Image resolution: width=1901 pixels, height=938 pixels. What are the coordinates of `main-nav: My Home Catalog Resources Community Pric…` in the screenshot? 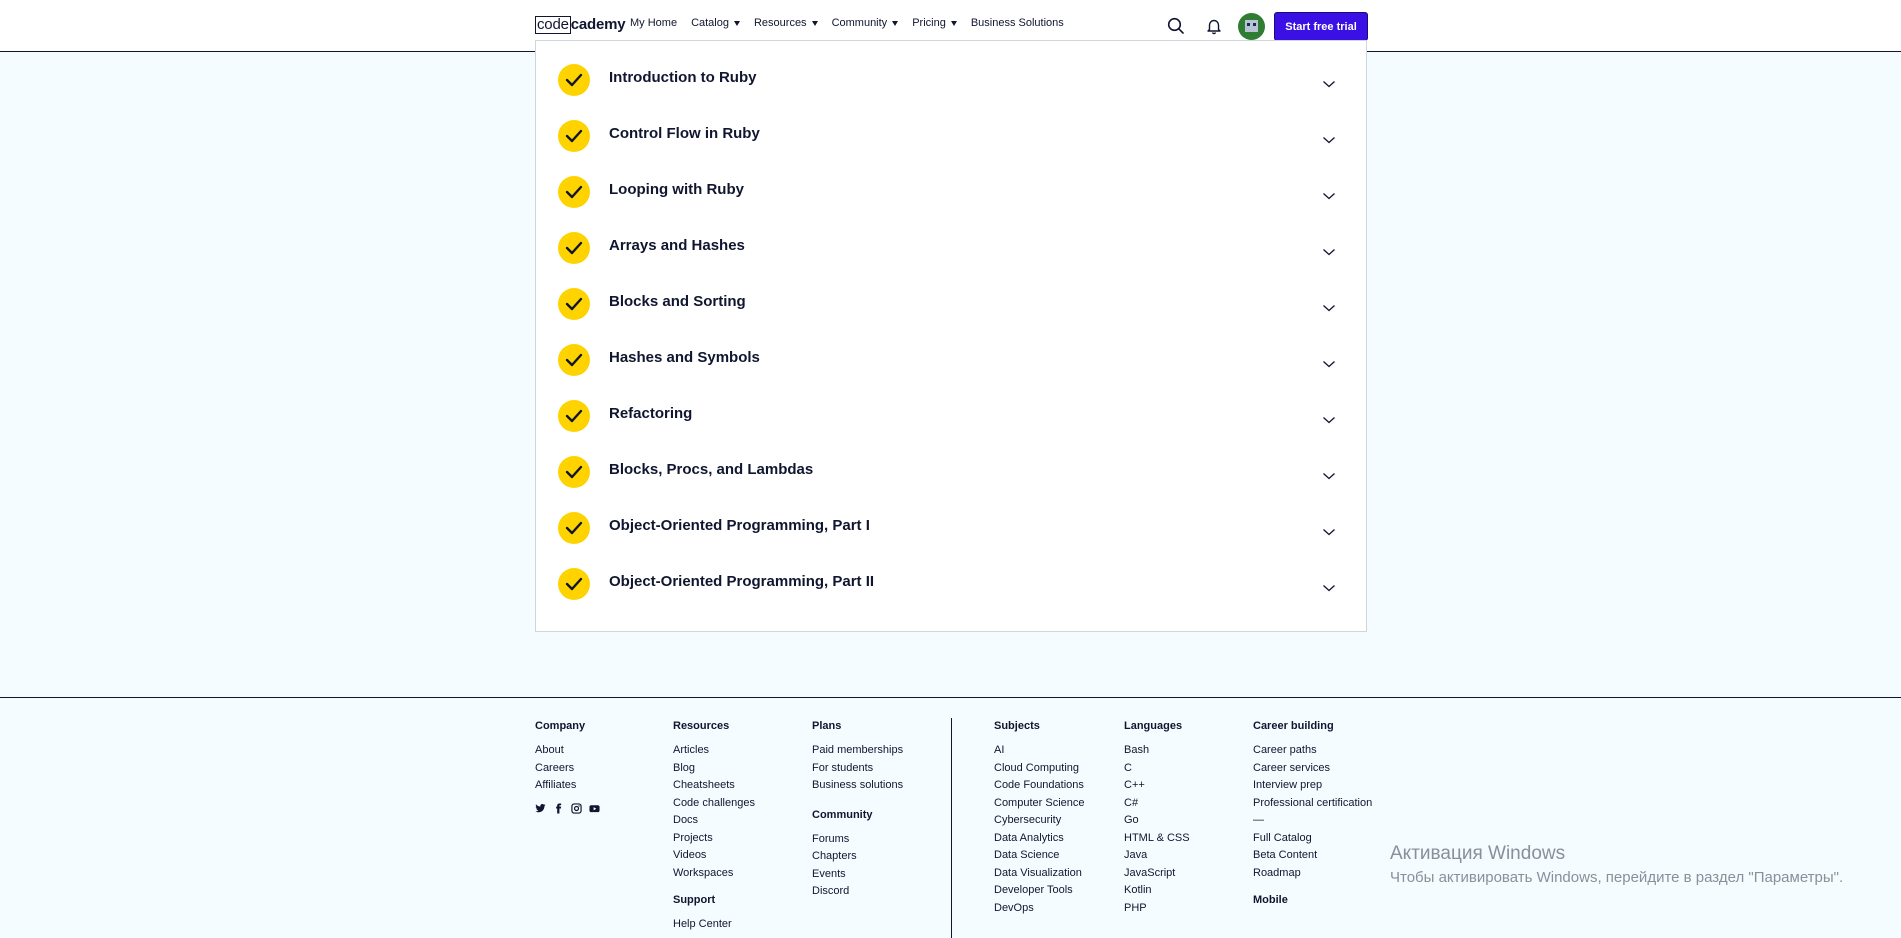 It's located at (854, 23).